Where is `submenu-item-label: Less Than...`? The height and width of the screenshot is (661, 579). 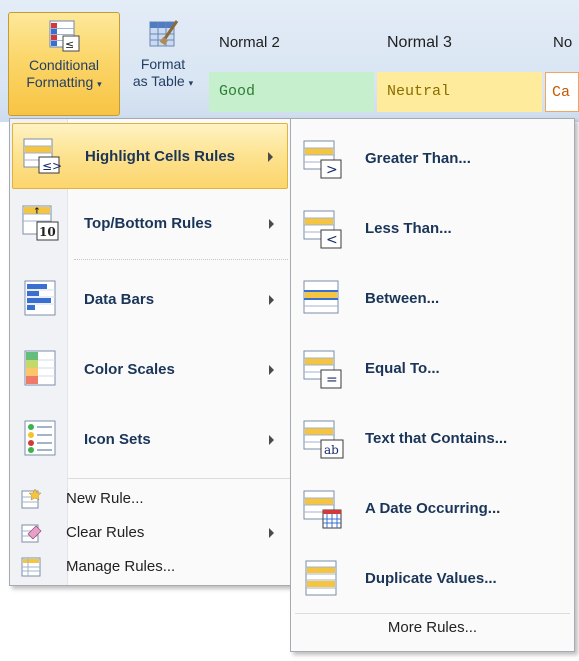
submenu-item-label: Less Than... is located at coordinates (408, 228).